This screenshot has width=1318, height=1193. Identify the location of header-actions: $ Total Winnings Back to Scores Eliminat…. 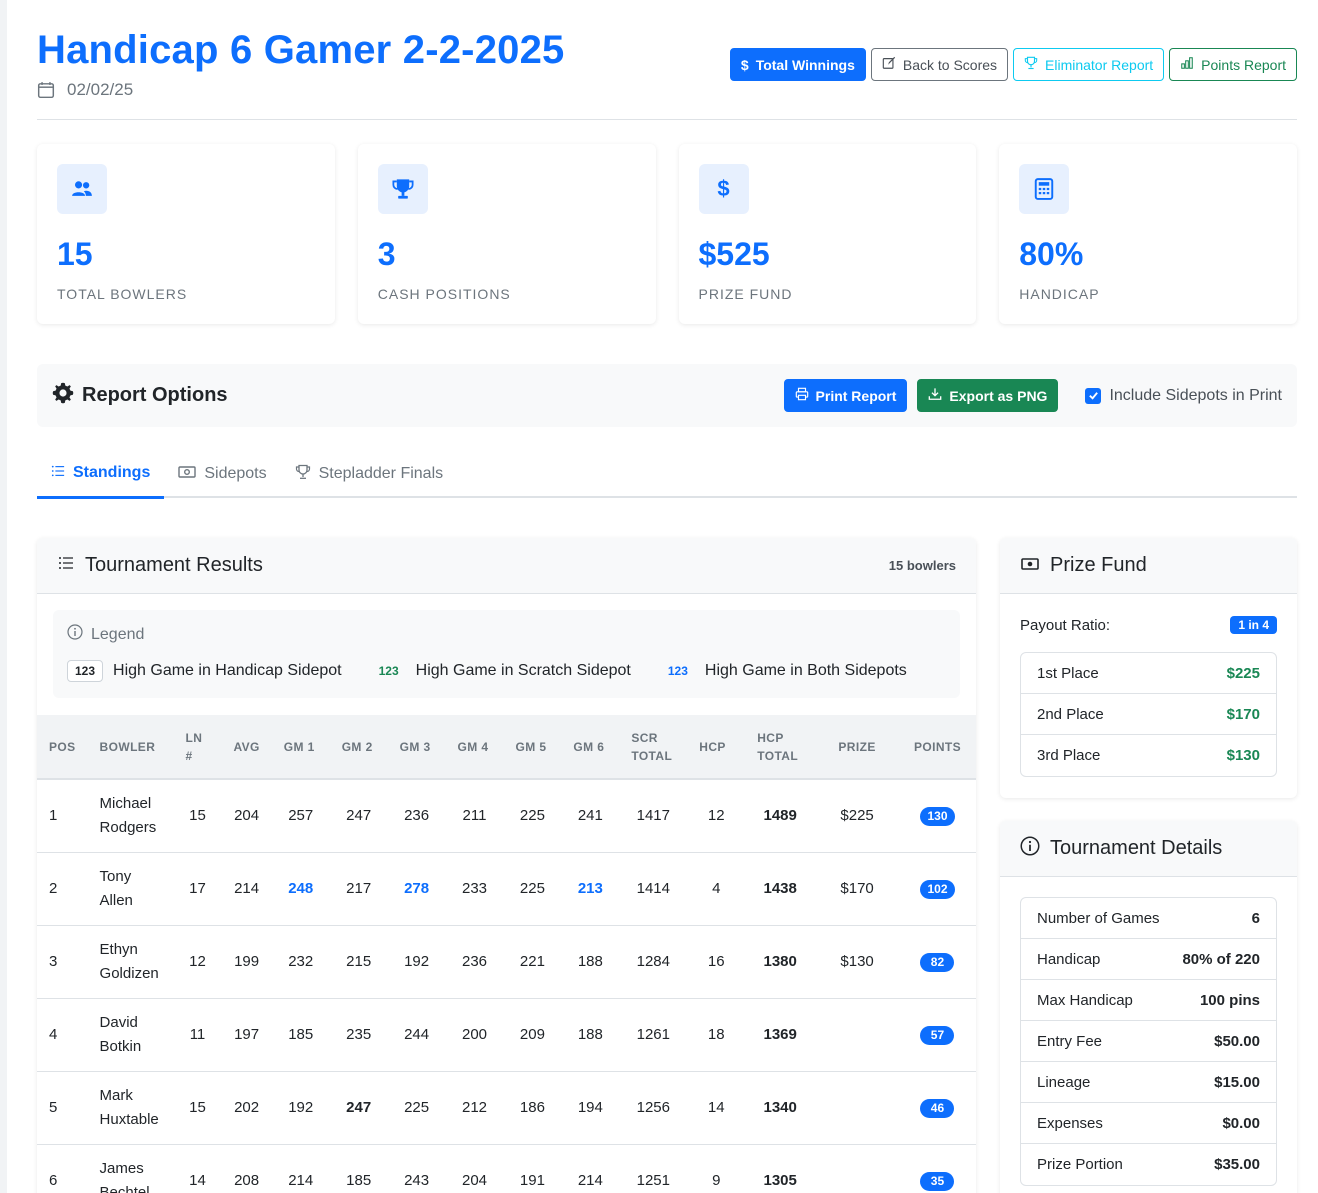
(1013, 64).